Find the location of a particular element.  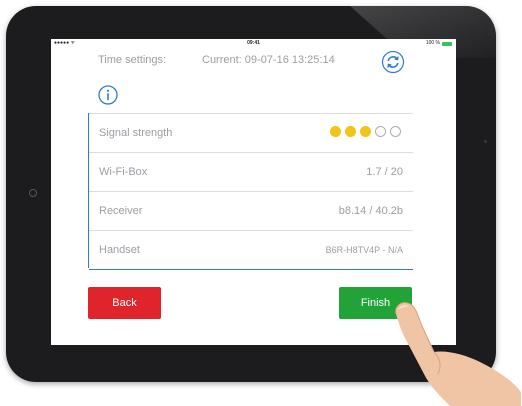

info-row-handset: Handset B6R-H8TV4P - N/A is located at coordinates (251, 250).